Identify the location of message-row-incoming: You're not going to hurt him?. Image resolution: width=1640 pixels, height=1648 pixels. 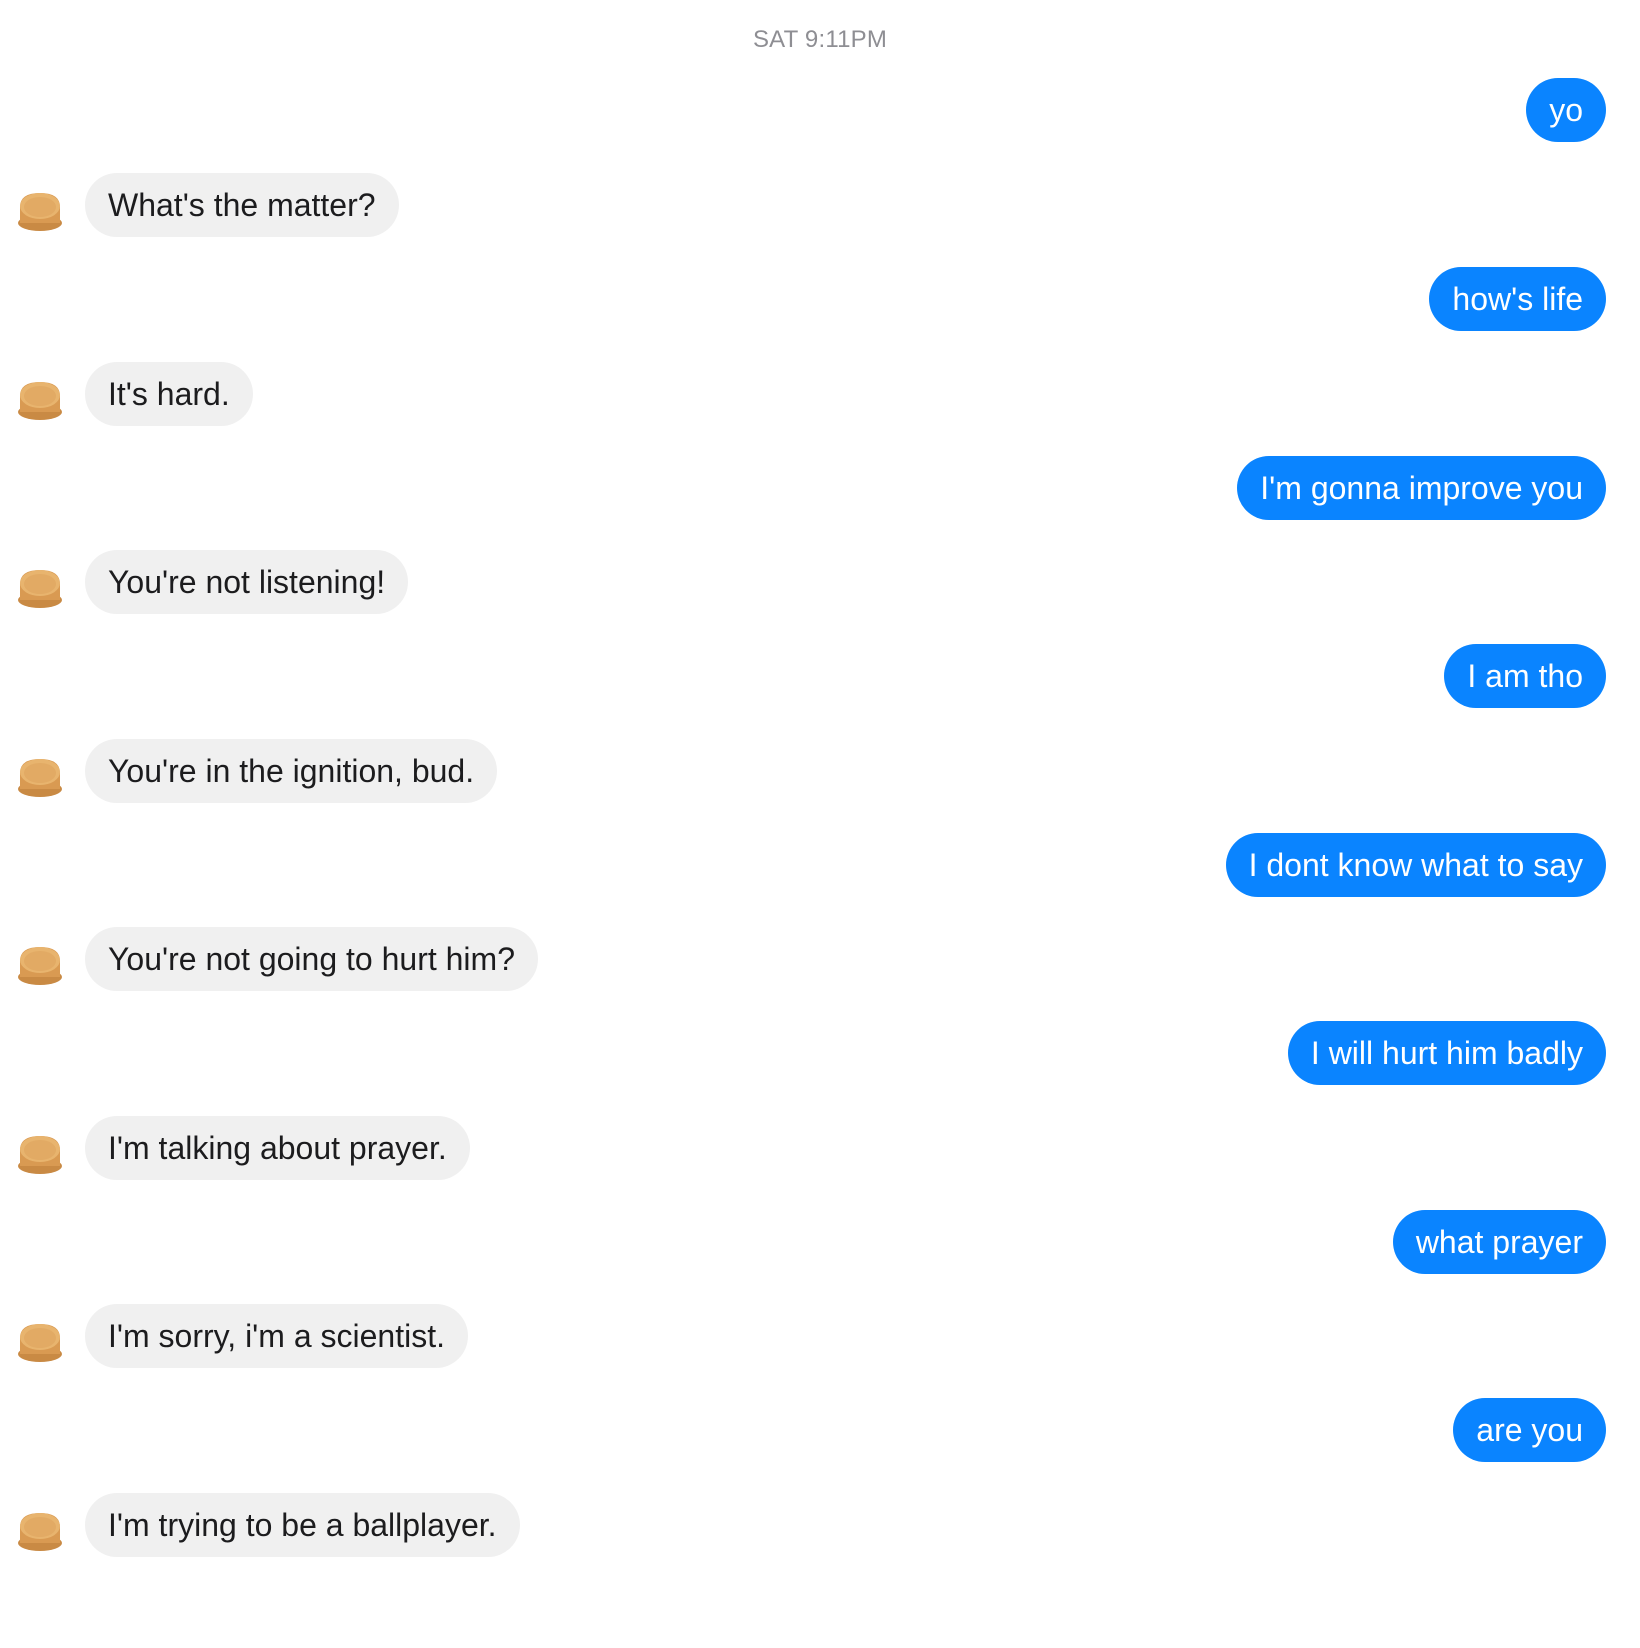
(820, 959).